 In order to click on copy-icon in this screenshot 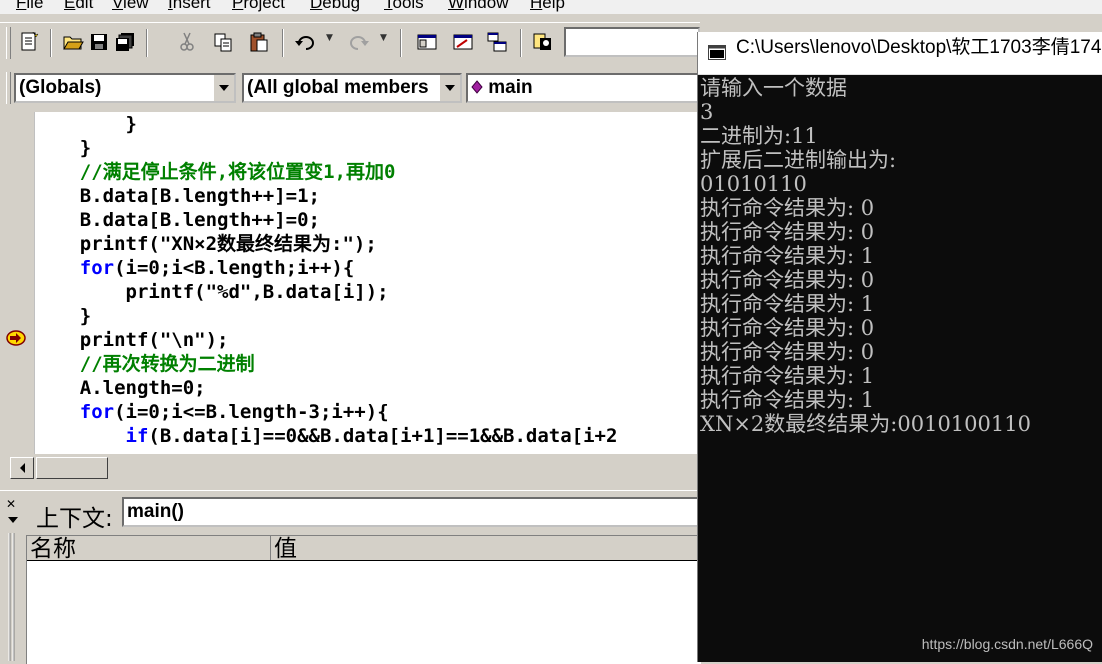, I will do `click(223, 42)`.